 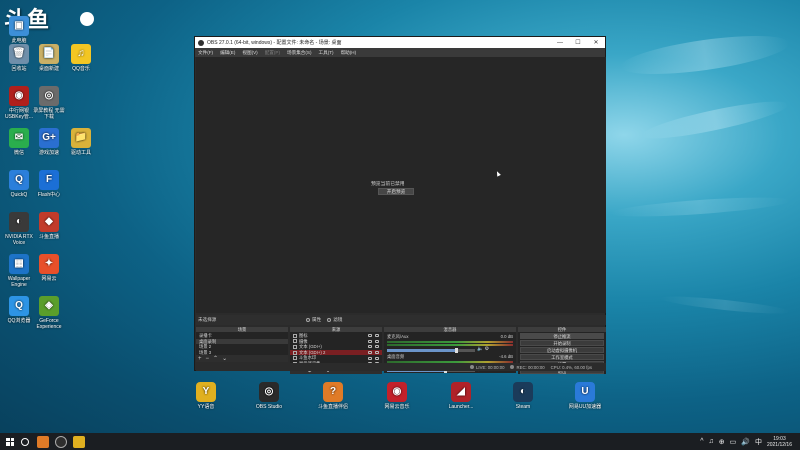 I want to click on desktop-icon: ◉ 网易云音乐, so click(x=397, y=396).